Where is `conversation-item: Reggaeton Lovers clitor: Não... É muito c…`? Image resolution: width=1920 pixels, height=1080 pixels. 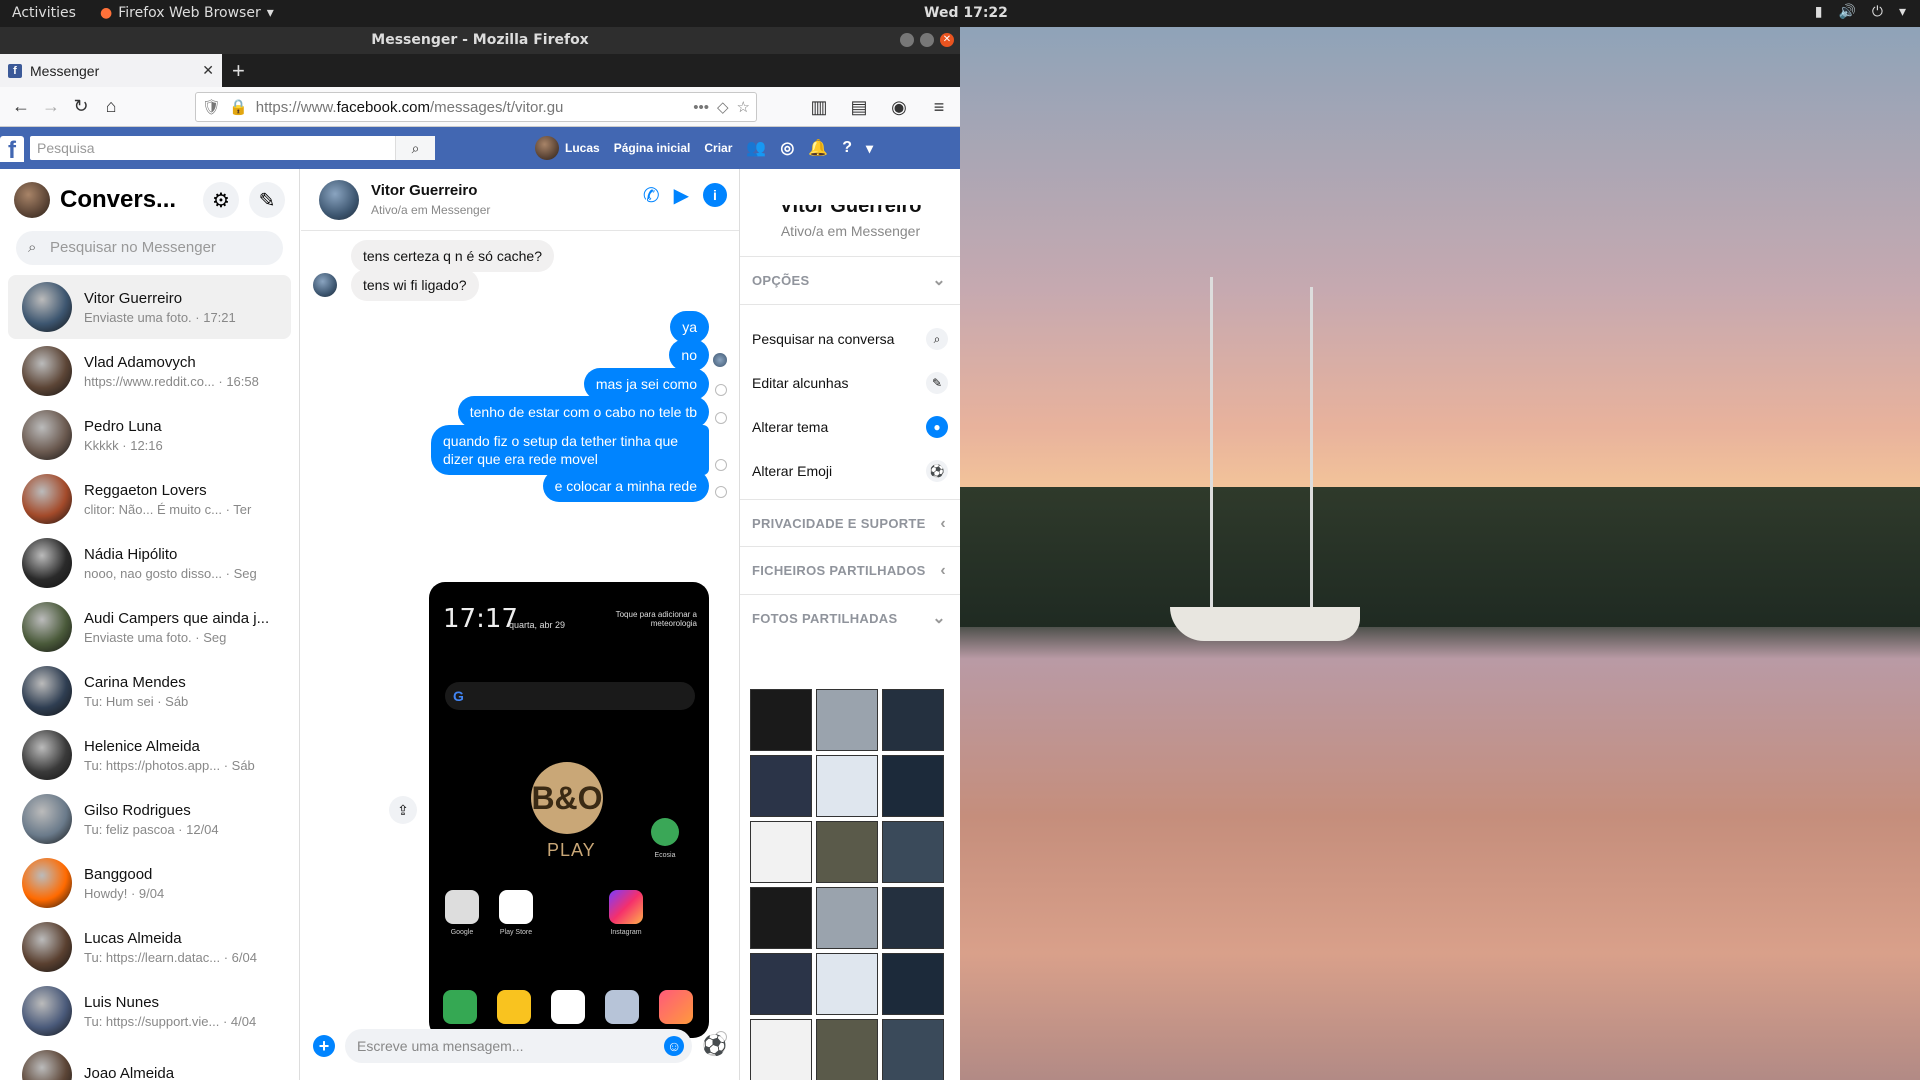
conversation-item: Reggaeton Lovers clitor: Não... É muito c… is located at coordinates (149, 499).